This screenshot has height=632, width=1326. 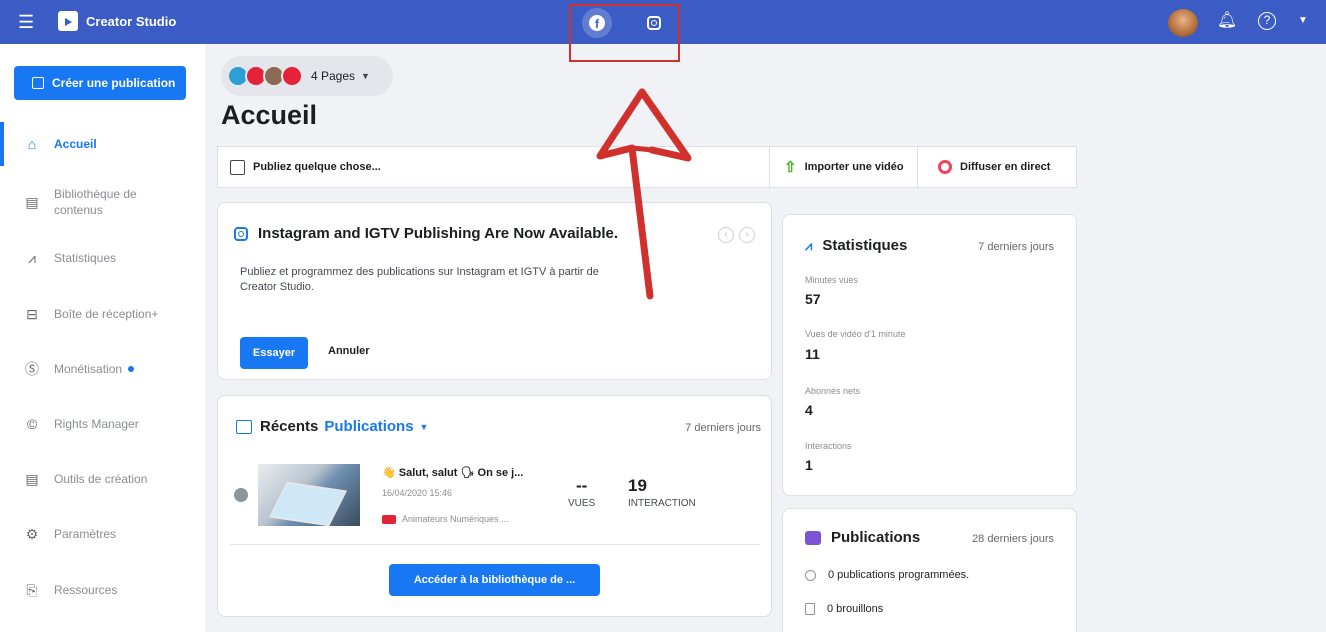 I want to click on publications-header: Publications, so click(x=862, y=537).